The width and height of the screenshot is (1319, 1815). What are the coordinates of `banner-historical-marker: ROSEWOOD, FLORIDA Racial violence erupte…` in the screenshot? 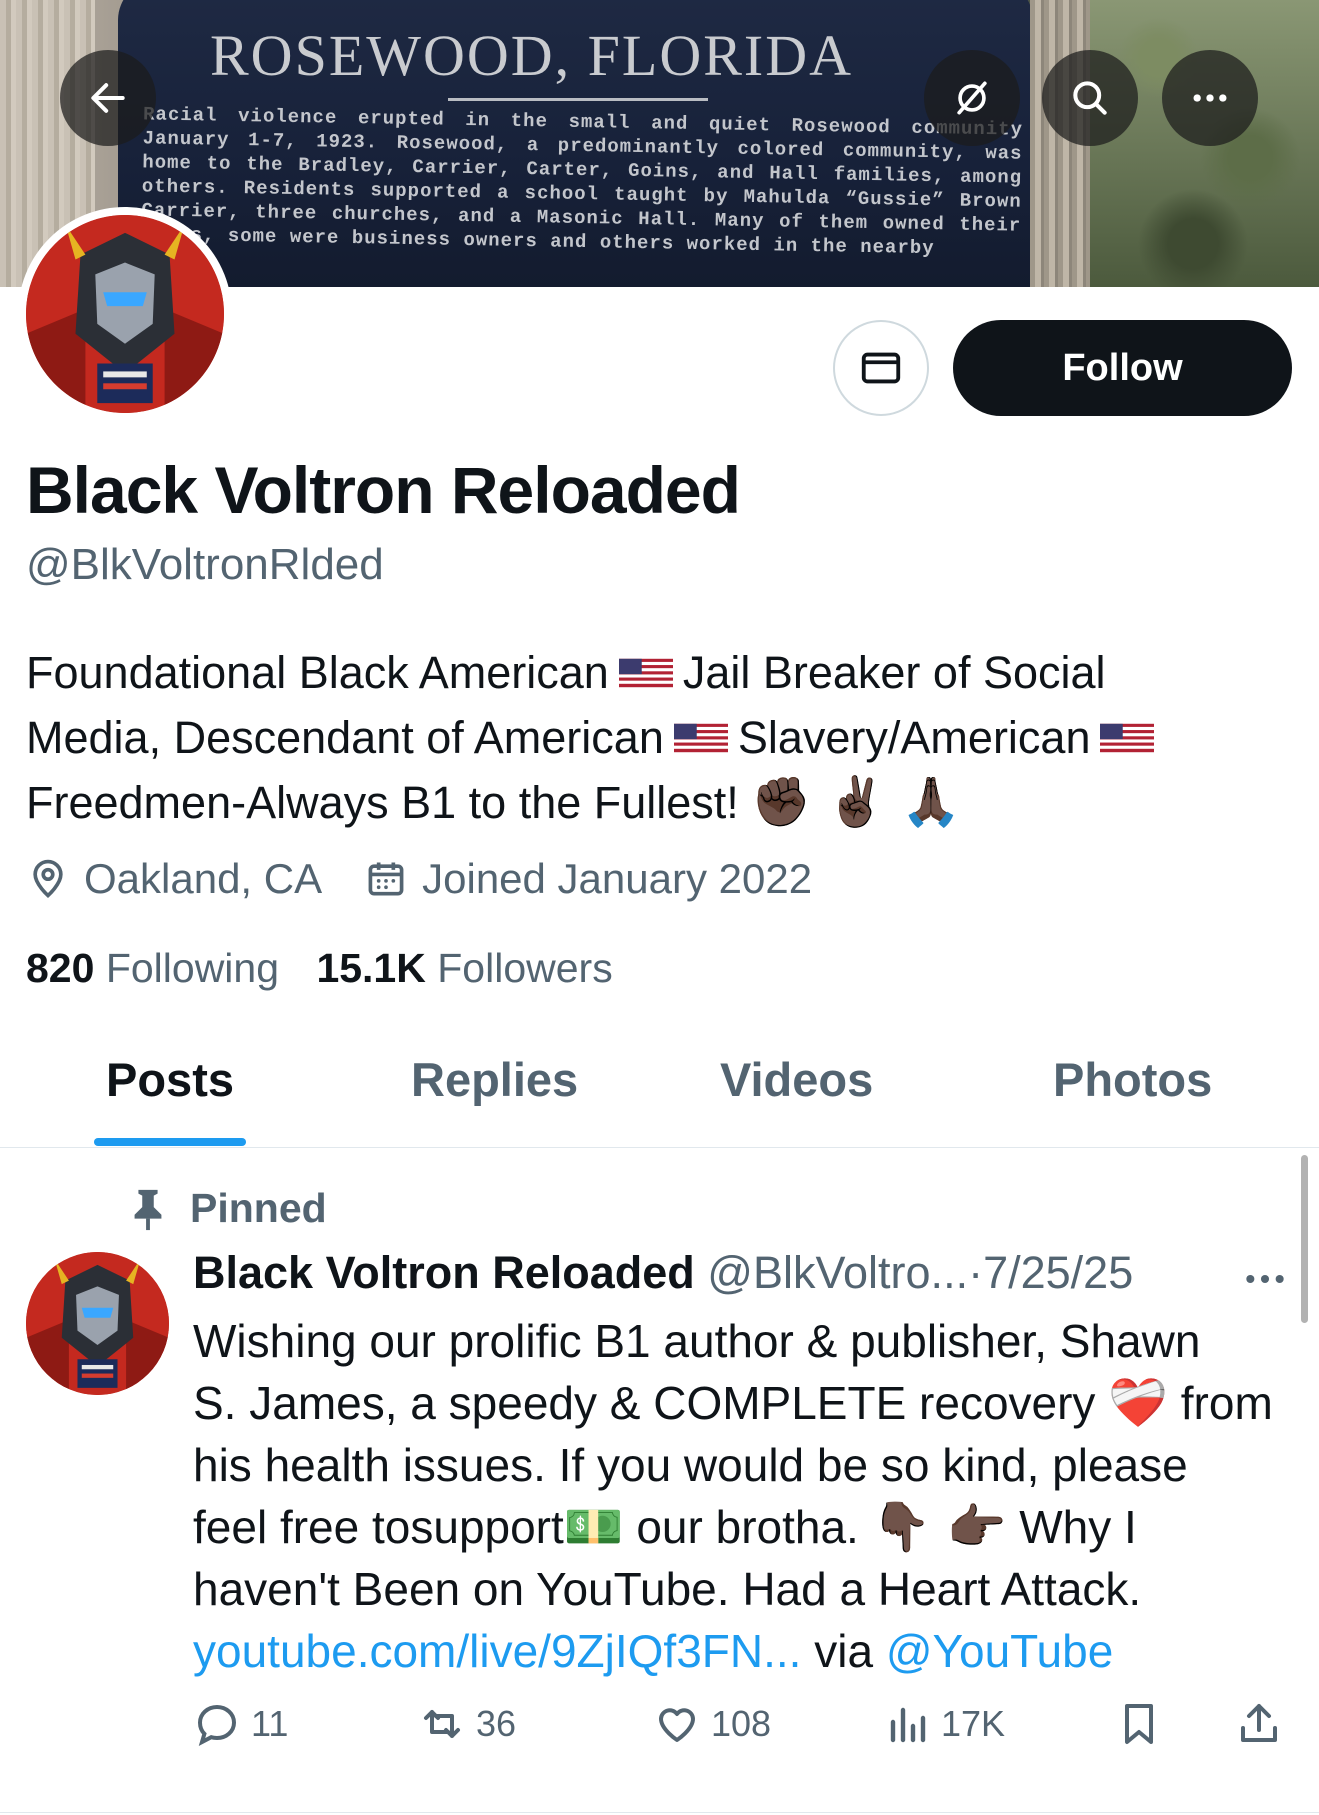 It's located at (575, 143).